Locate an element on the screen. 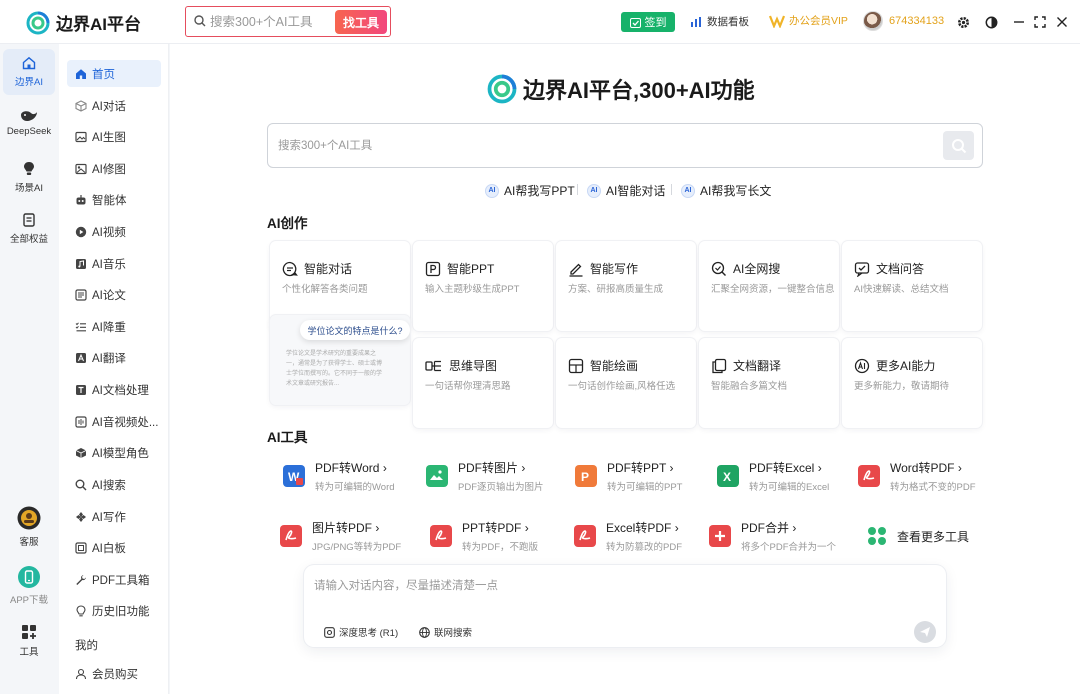  vip-crown-icon is located at coordinates (777, 21).